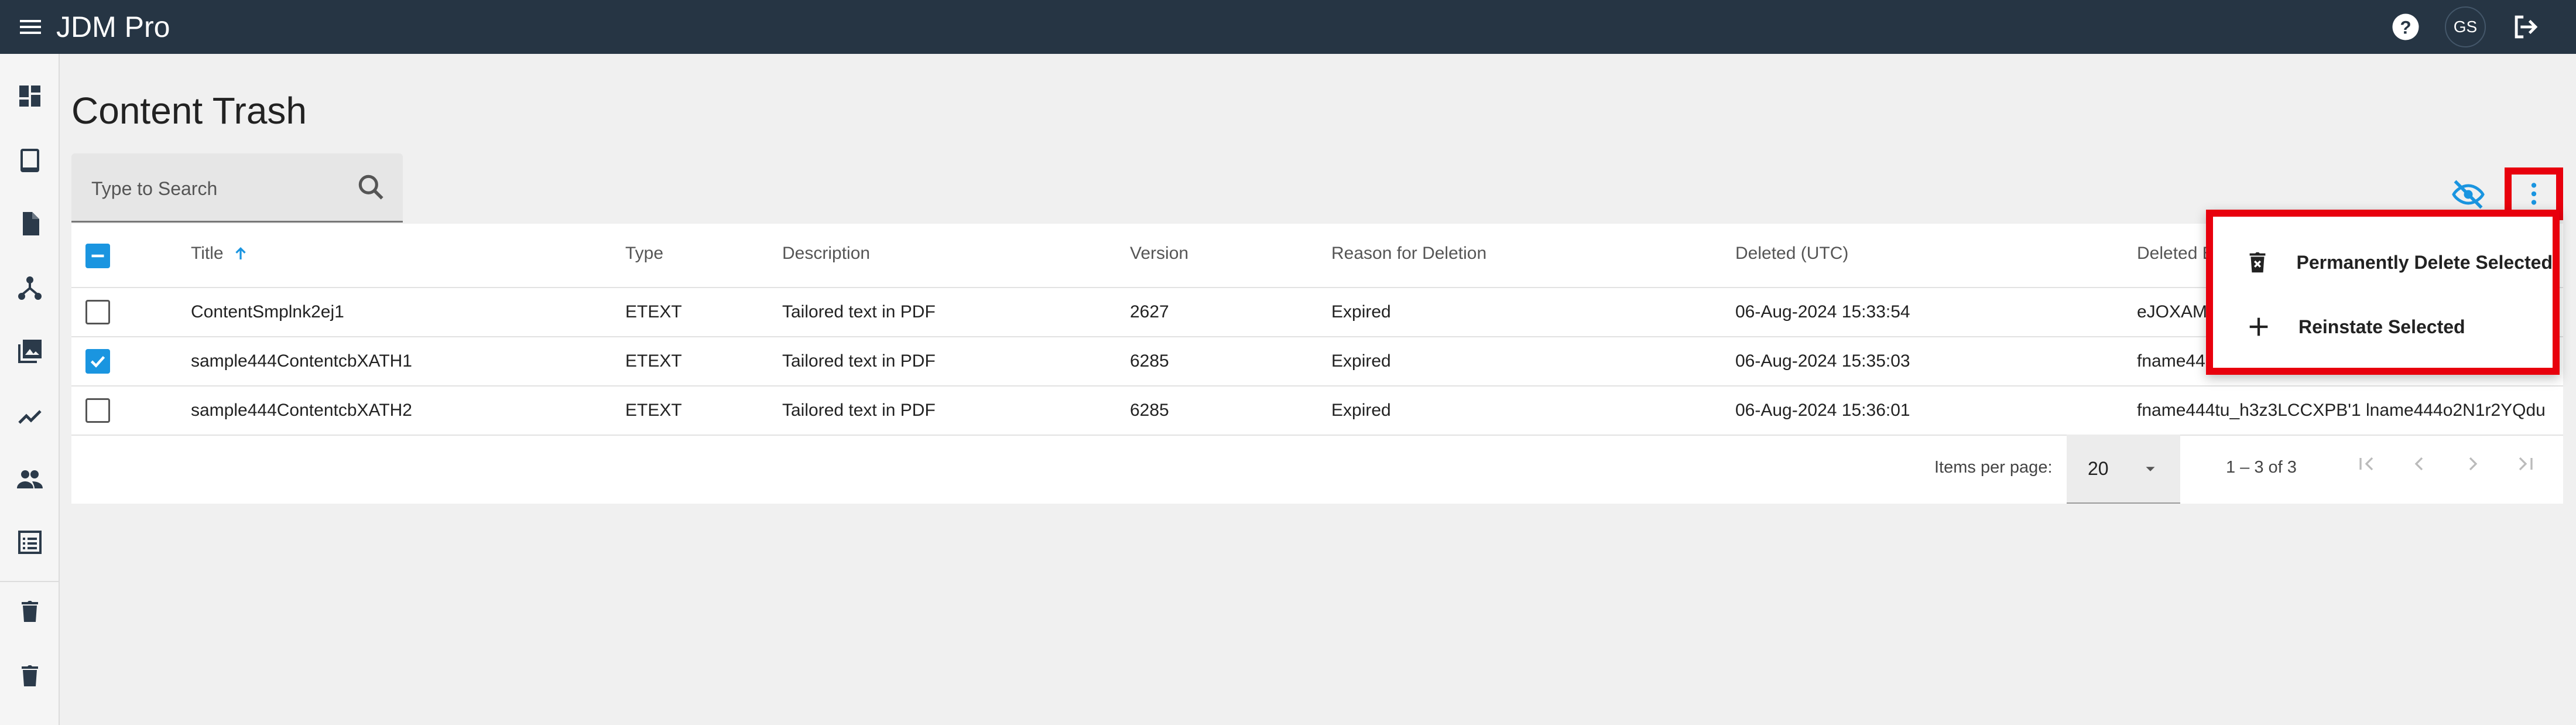 Image resolution: width=2576 pixels, height=725 pixels. What do you see at coordinates (2473, 464) in the screenshot?
I see `next-page-icon` at bounding box center [2473, 464].